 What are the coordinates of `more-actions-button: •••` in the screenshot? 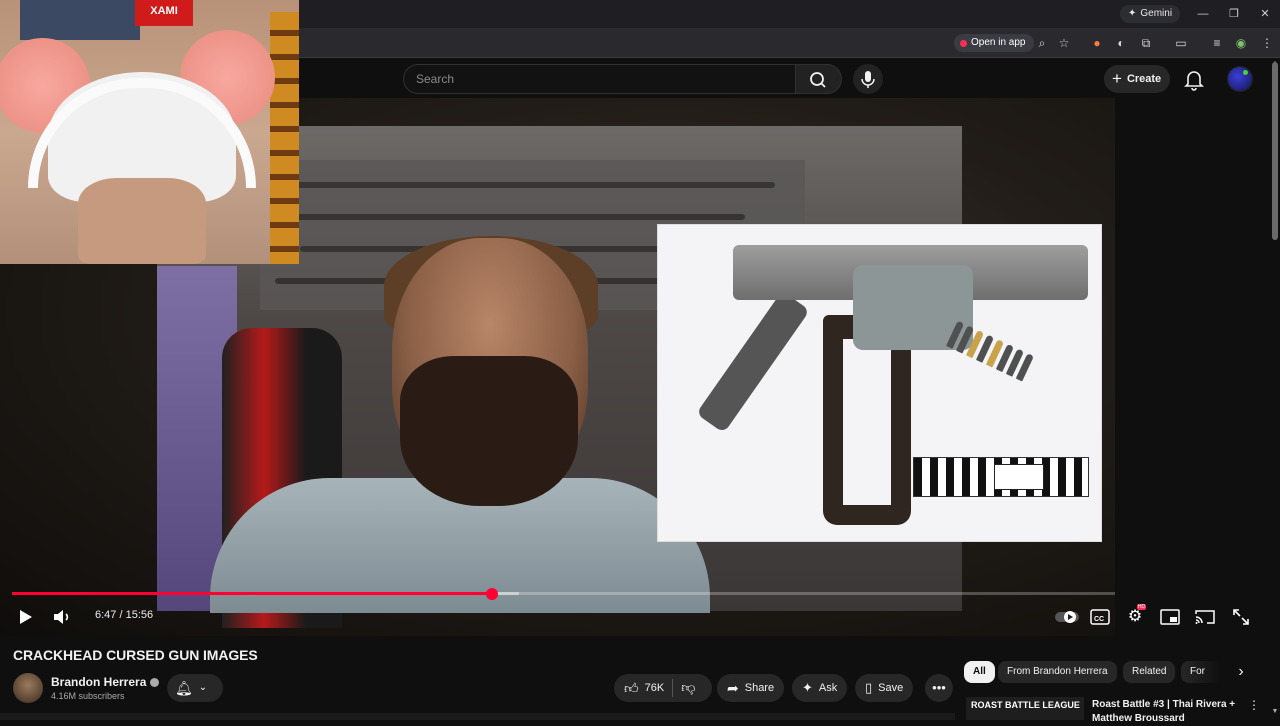 It's located at (939, 688).